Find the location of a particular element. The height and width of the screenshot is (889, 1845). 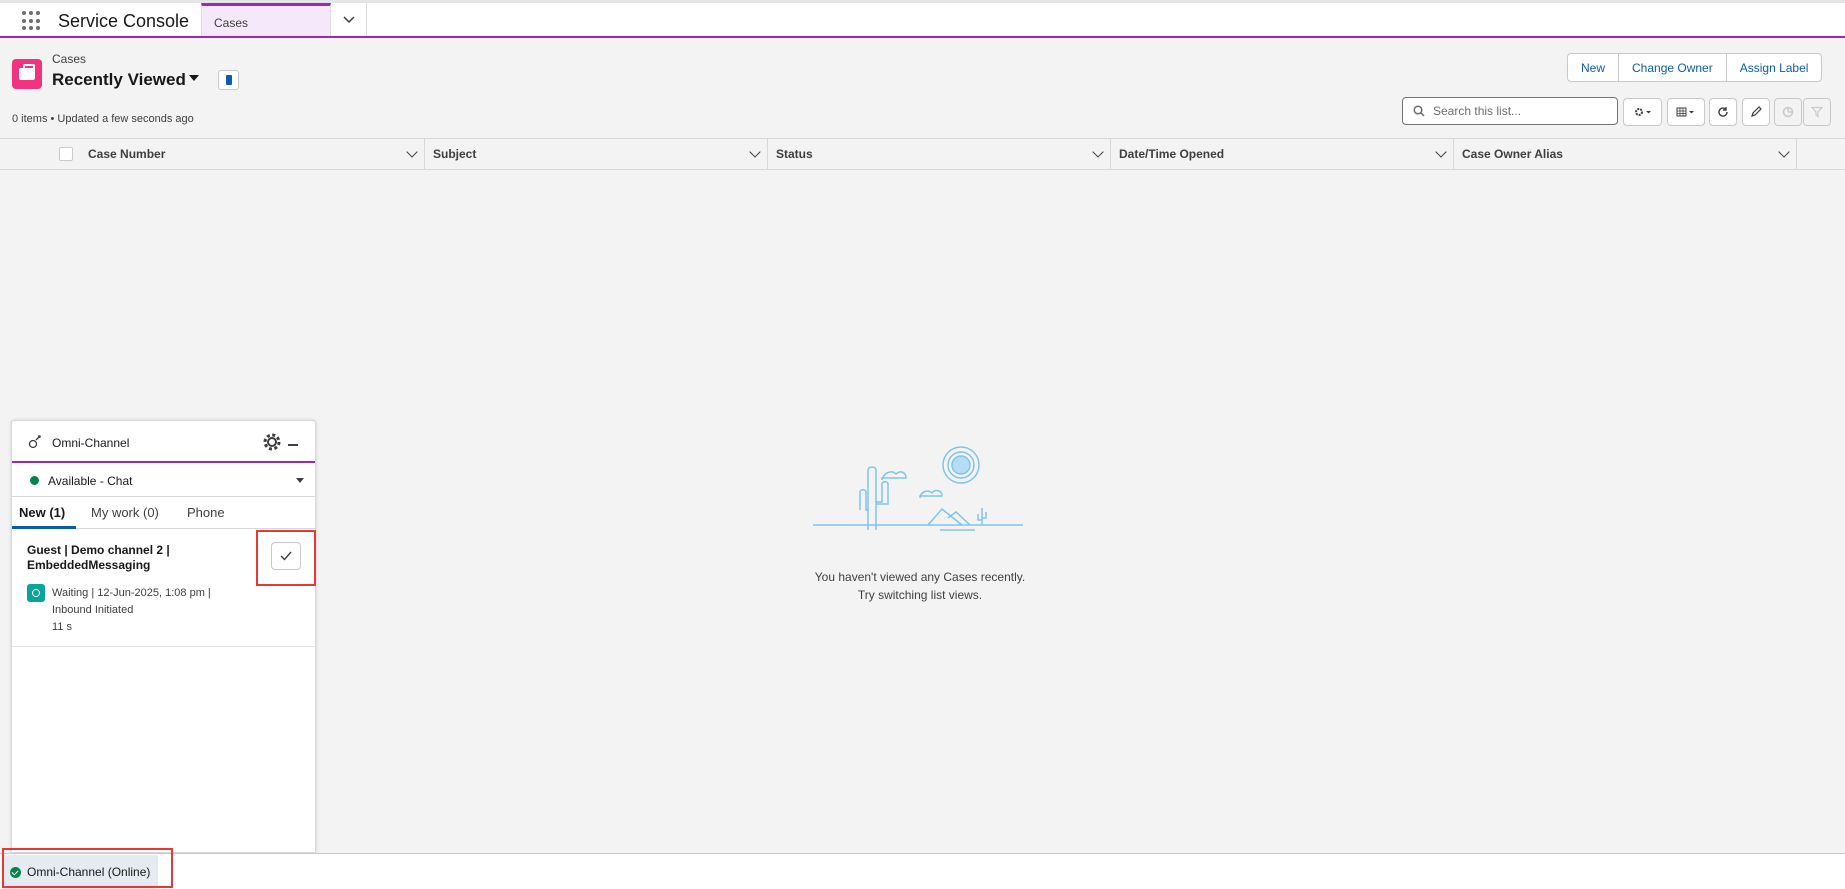

desert-illustration-icon is located at coordinates (918, 488).